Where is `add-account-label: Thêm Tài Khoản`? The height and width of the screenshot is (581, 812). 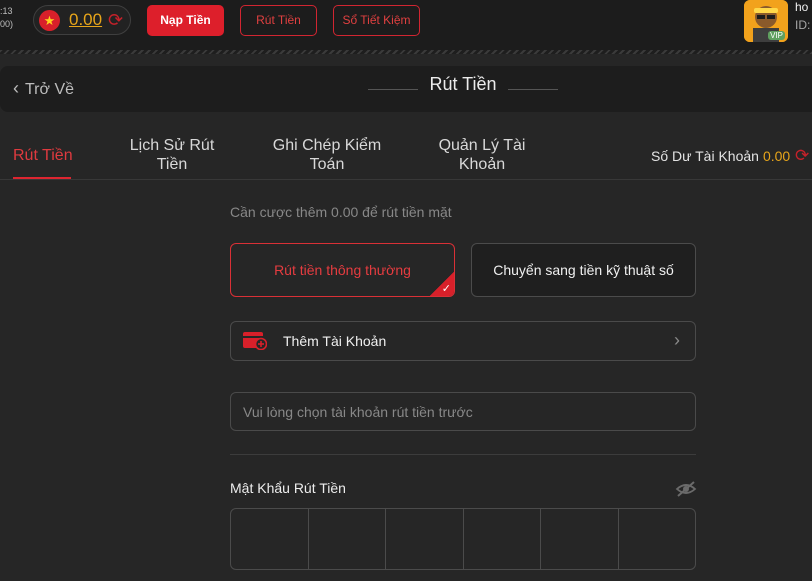
add-account-label: Thêm Tài Khoản is located at coordinates (335, 341).